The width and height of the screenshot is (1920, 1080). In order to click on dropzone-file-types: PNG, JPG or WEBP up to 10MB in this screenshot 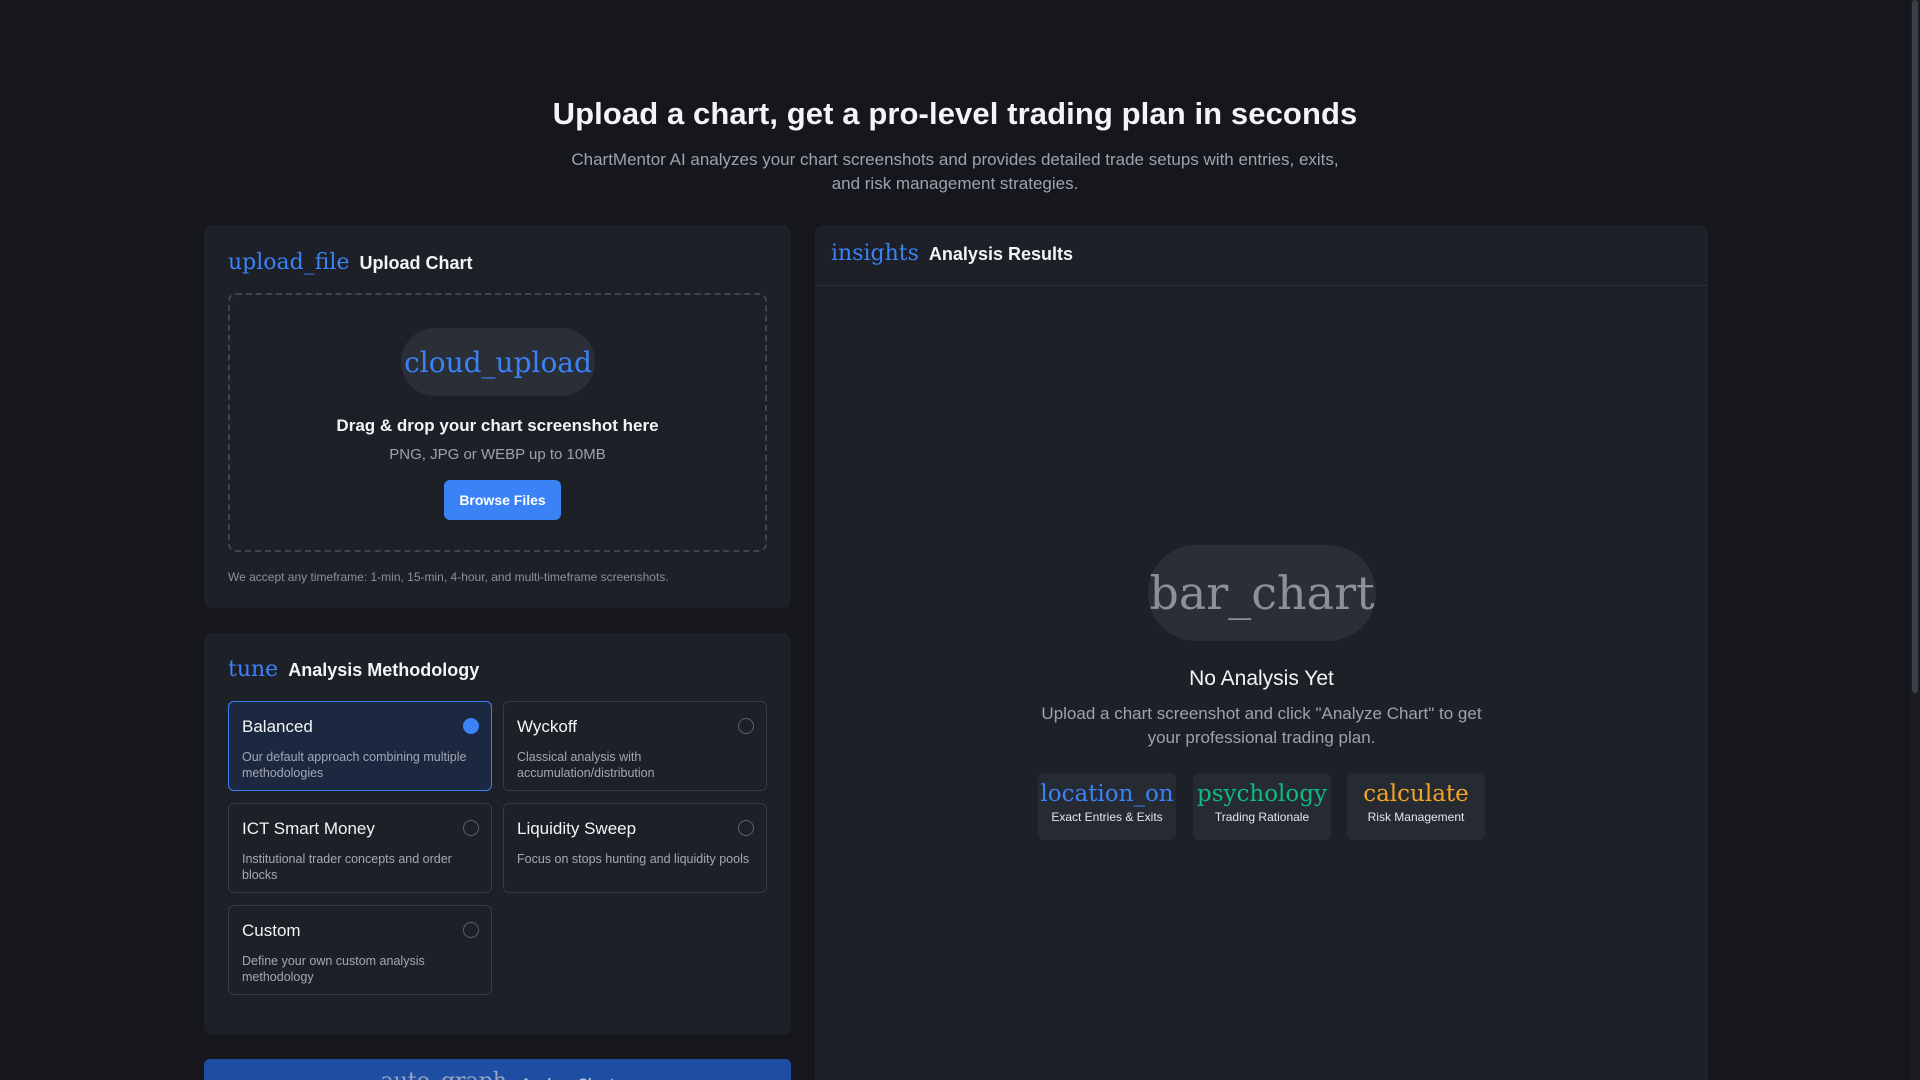, I will do `click(497, 454)`.